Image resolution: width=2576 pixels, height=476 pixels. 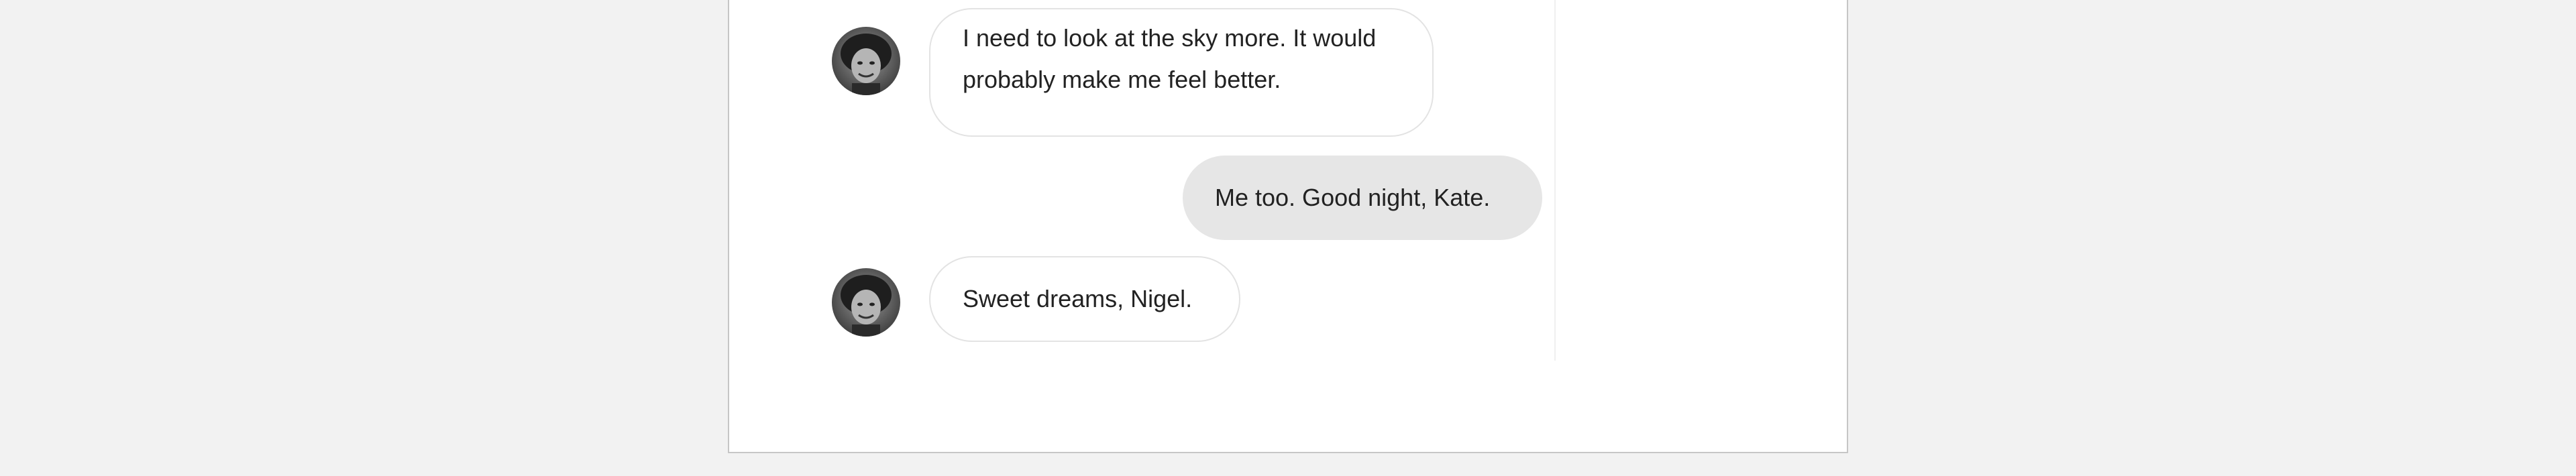 I want to click on panel-divider, so click(x=1555, y=180).